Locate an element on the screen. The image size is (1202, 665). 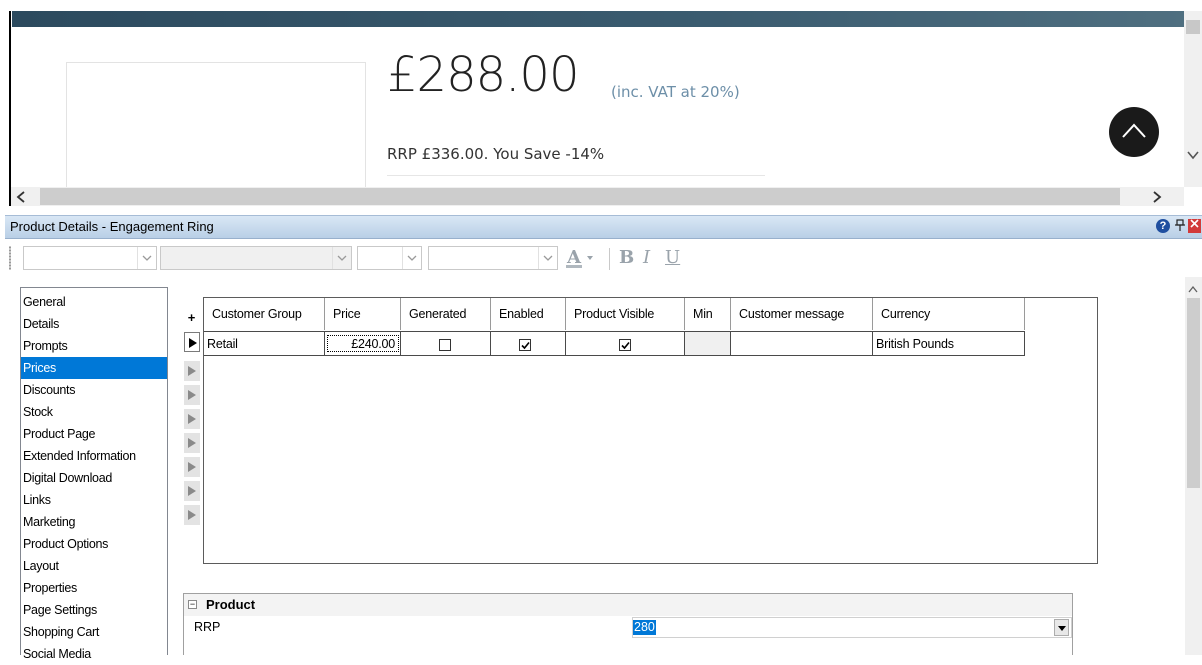
enabled-checkbox is located at coordinates (525, 345).